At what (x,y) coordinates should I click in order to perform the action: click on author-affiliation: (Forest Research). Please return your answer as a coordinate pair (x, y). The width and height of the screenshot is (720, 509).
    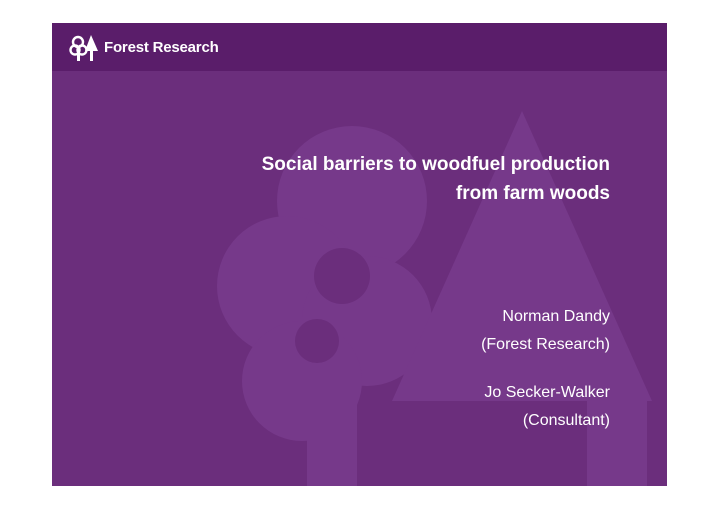
    Looking at the image, I should click on (545, 344).